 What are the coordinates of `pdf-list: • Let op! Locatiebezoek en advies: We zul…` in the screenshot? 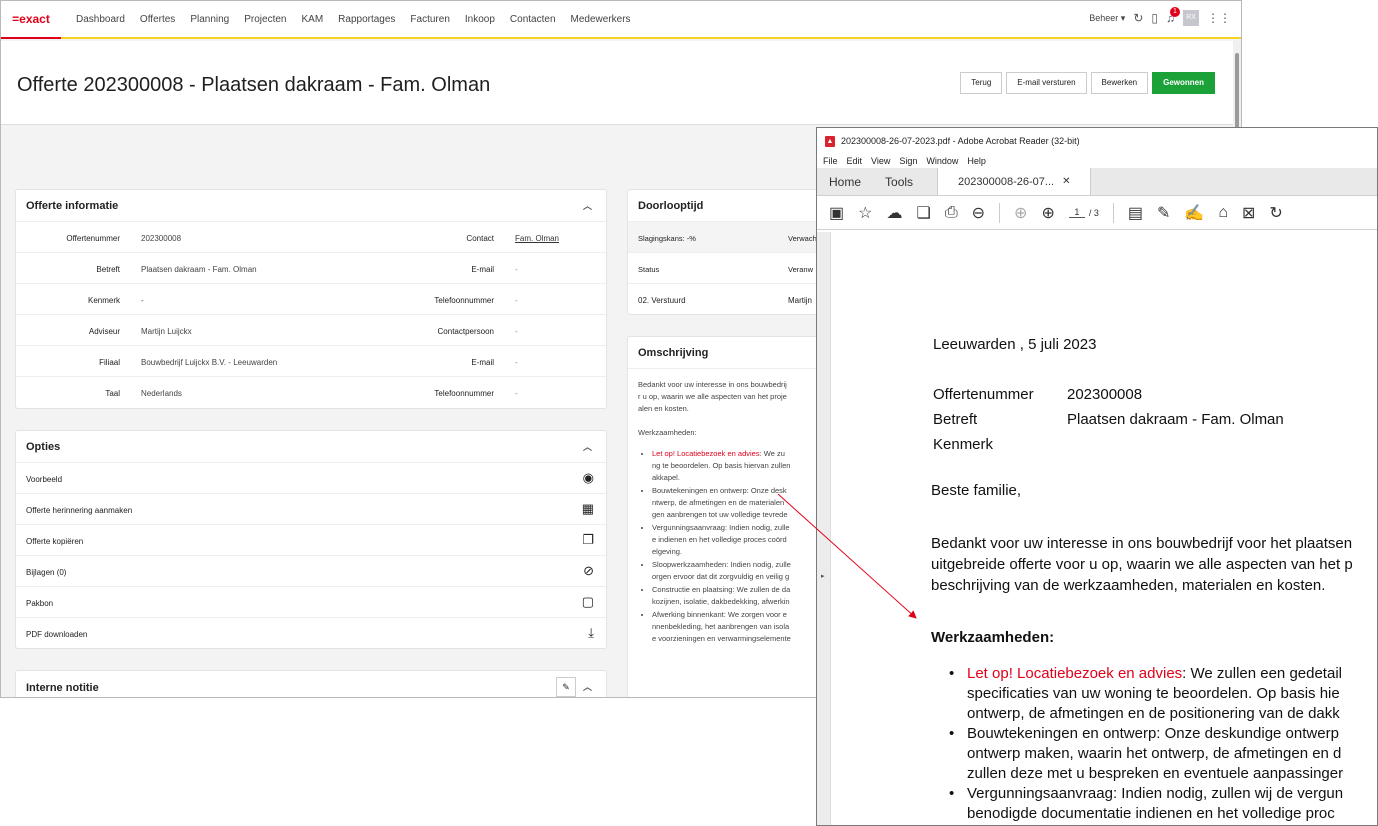 It's located at (1146, 743).